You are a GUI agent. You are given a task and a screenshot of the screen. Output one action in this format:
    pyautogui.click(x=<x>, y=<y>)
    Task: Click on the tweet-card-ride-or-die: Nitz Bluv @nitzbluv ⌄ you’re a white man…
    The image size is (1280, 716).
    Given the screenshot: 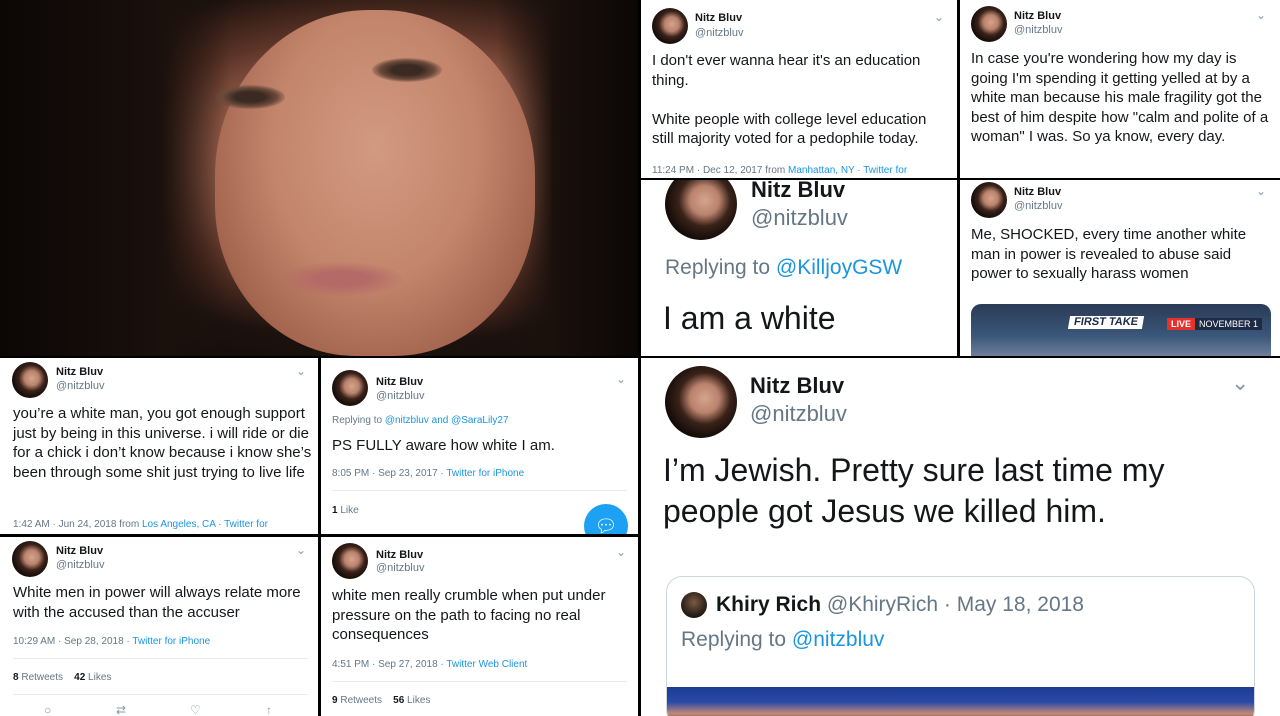 What is the action you would take?
    pyautogui.click(x=159, y=446)
    